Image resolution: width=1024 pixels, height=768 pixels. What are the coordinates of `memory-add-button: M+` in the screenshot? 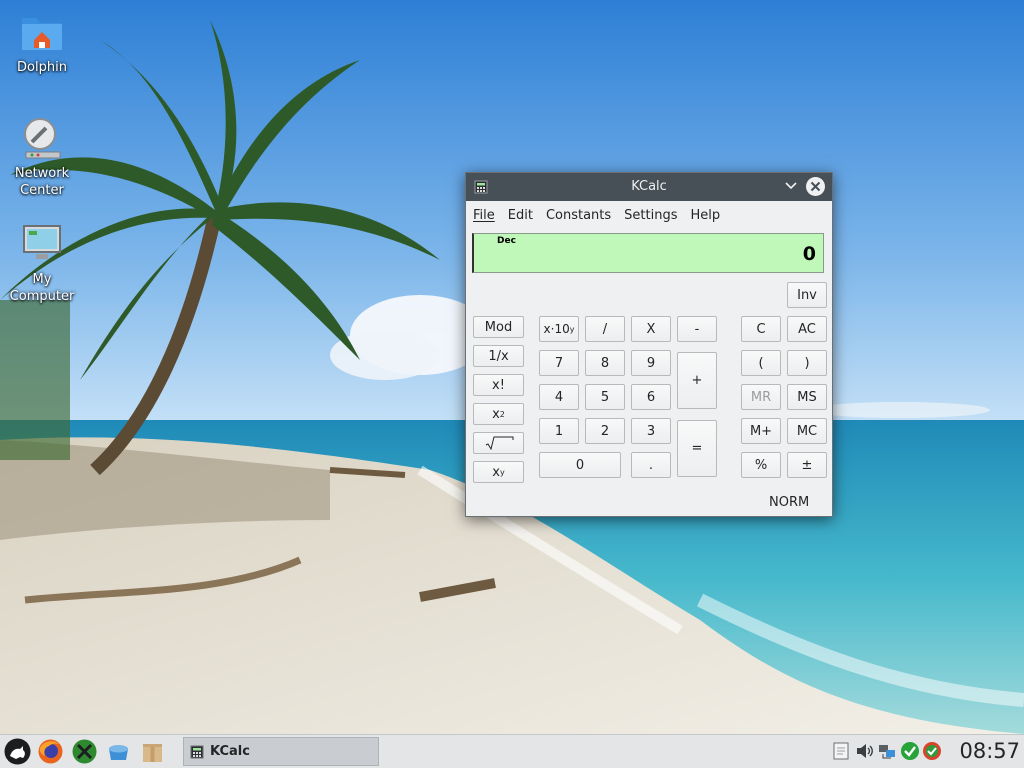 It's located at (761, 431).